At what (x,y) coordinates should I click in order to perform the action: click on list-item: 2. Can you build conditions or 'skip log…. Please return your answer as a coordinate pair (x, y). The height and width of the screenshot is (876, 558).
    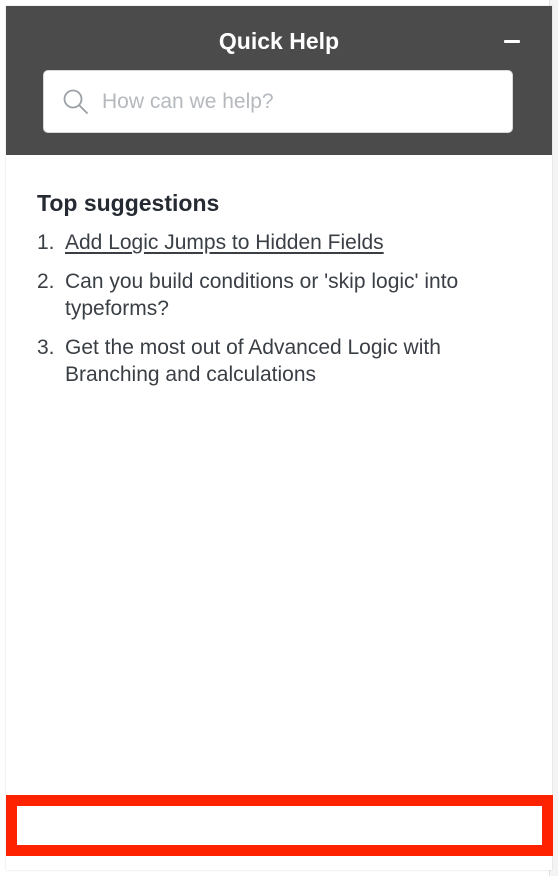
    Looking at the image, I should click on (282, 295).